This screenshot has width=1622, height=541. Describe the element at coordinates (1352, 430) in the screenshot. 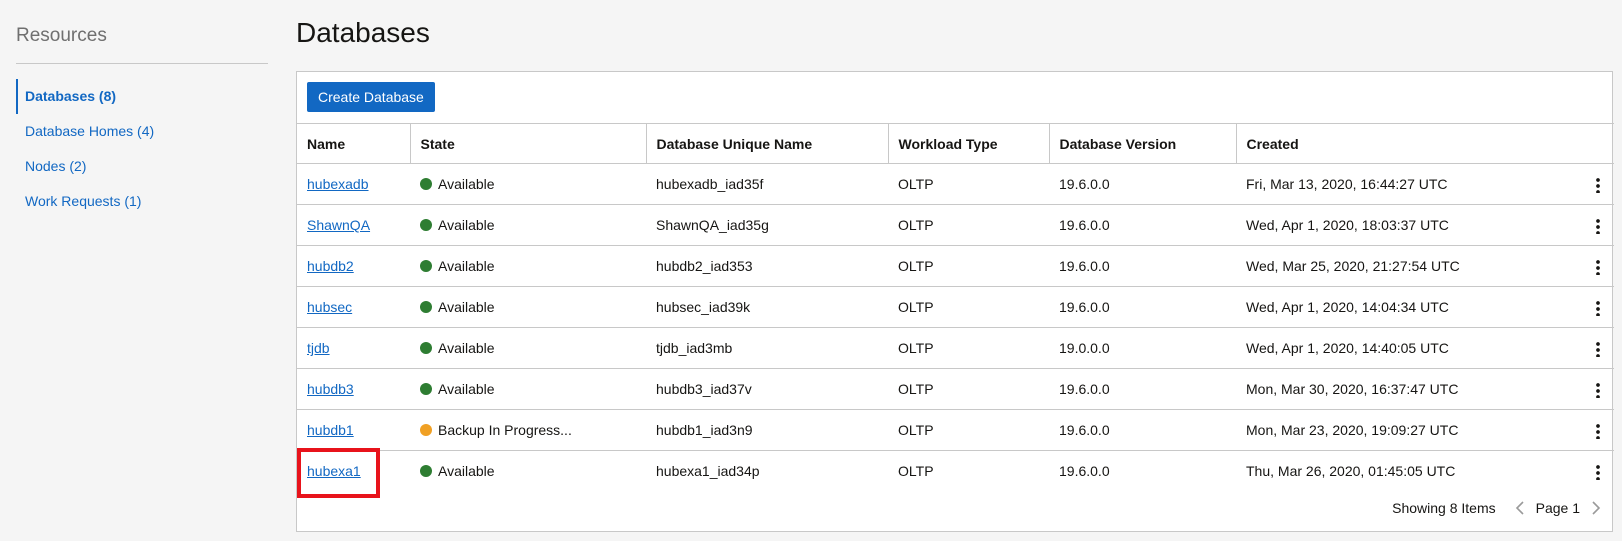

I see `created-timestamp: Mon, Mar 23, 2020, 19:09:27 UTC` at that location.